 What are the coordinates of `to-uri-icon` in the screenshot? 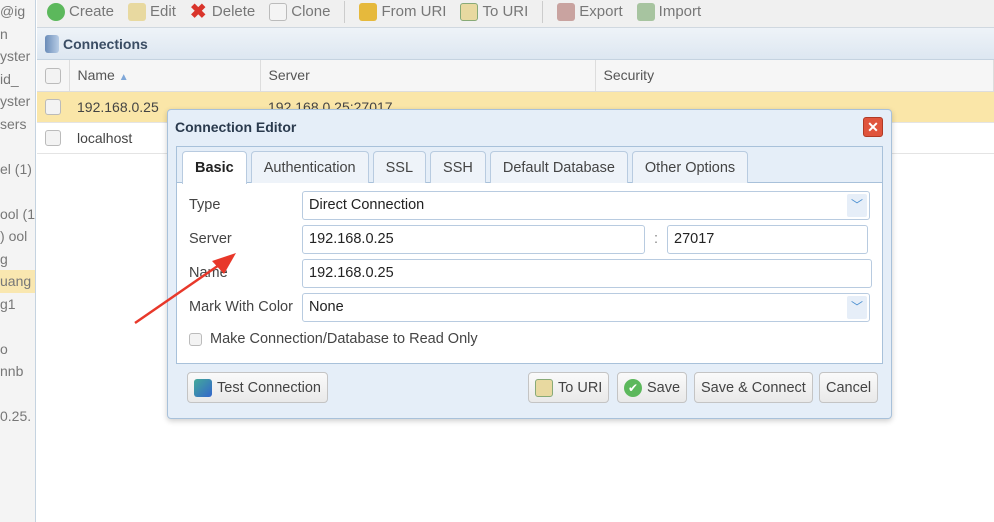 It's located at (544, 387).